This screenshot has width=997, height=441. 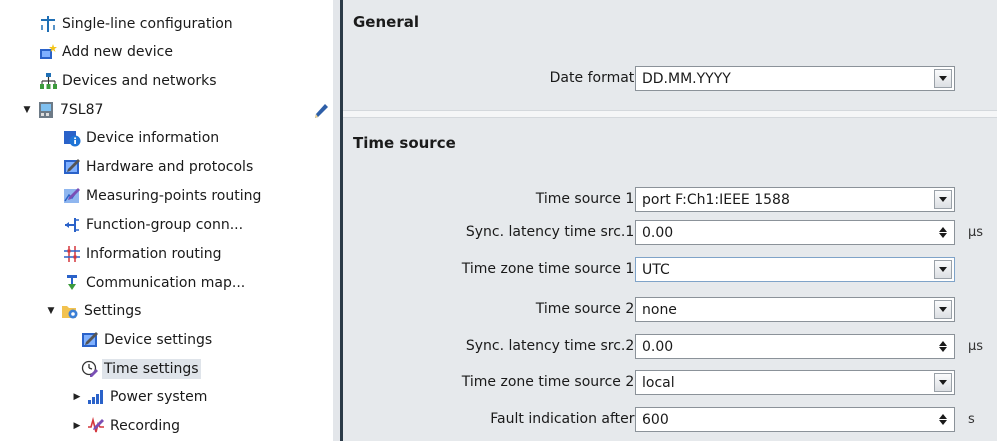 I want to click on time-source-1-row: Time source 1: port F:Ch1:IEEE 1588, so click(x=670, y=200).